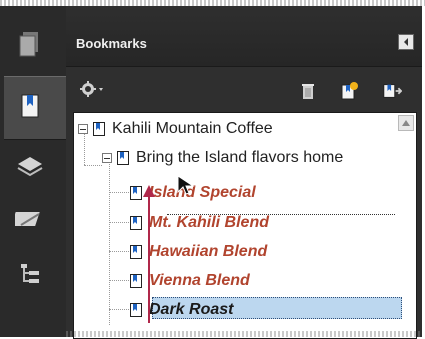 The image size is (425, 339). Describe the element at coordinates (244, 334) in the screenshot. I see `bottom-divider` at that location.